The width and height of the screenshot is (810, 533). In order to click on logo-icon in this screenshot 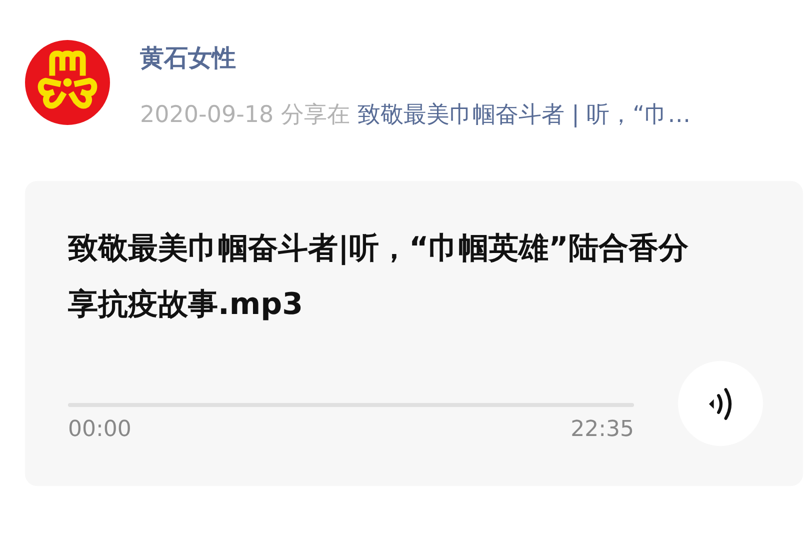, I will do `click(67, 82)`.